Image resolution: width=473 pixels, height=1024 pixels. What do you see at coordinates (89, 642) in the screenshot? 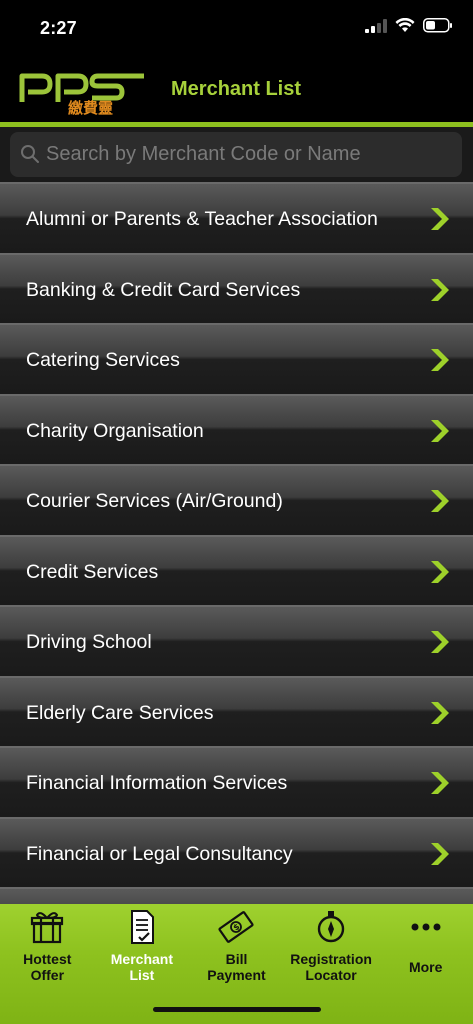
I see `list-item-label: Driving School` at bounding box center [89, 642].